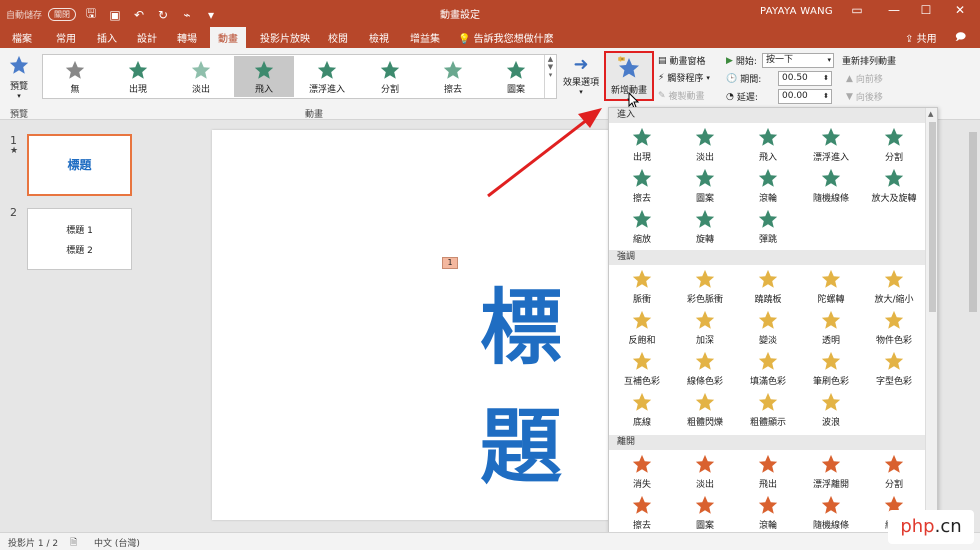 The image size is (980, 550). I want to click on emphasis-effect-item: 粗體顯示, so click(768, 412).